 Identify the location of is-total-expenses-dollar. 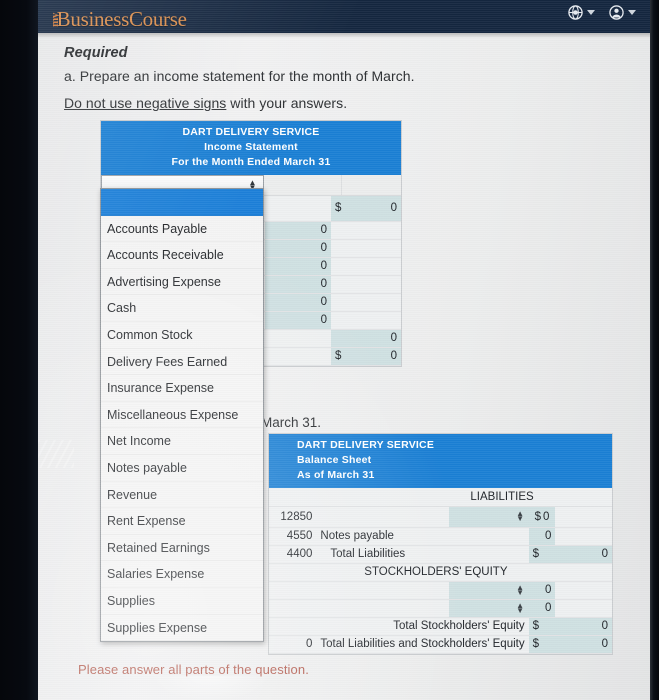
(338, 338).